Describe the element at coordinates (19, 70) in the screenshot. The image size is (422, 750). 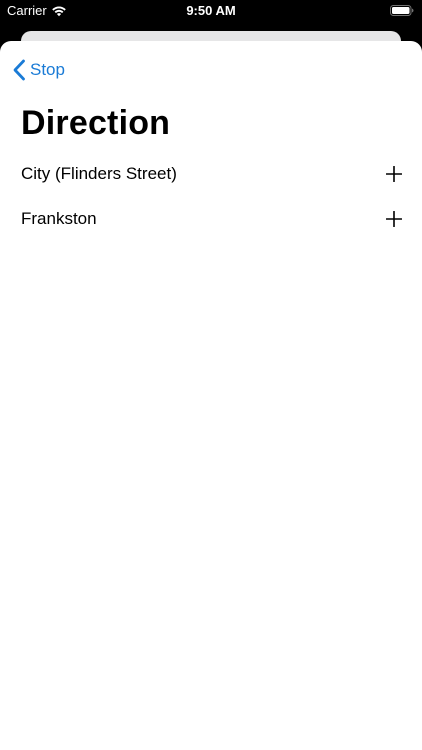
I see `chevron-left-icon` at that location.